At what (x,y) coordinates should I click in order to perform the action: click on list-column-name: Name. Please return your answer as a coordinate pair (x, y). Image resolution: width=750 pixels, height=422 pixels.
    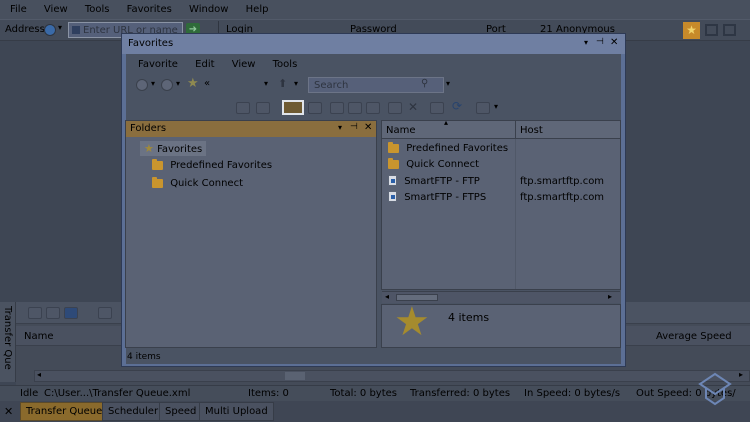
    Looking at the image, I should click on (401, 130).